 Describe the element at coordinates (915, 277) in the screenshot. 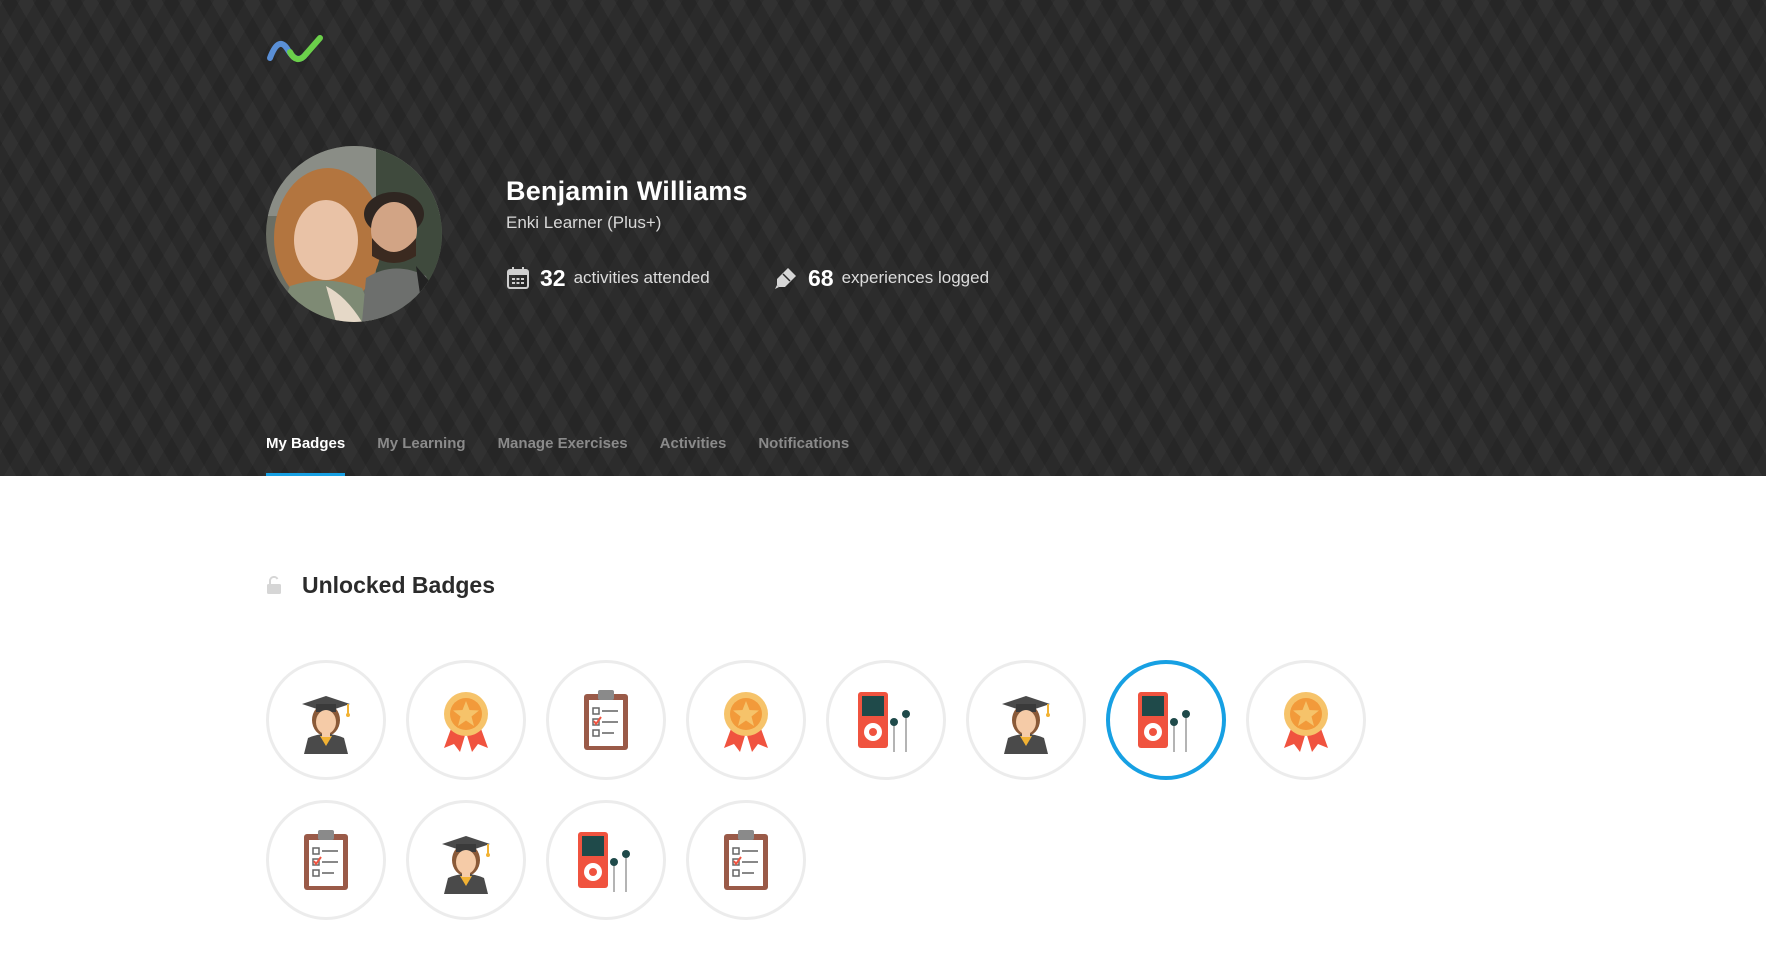

I see `experiences-label: experiences logged` at that location.